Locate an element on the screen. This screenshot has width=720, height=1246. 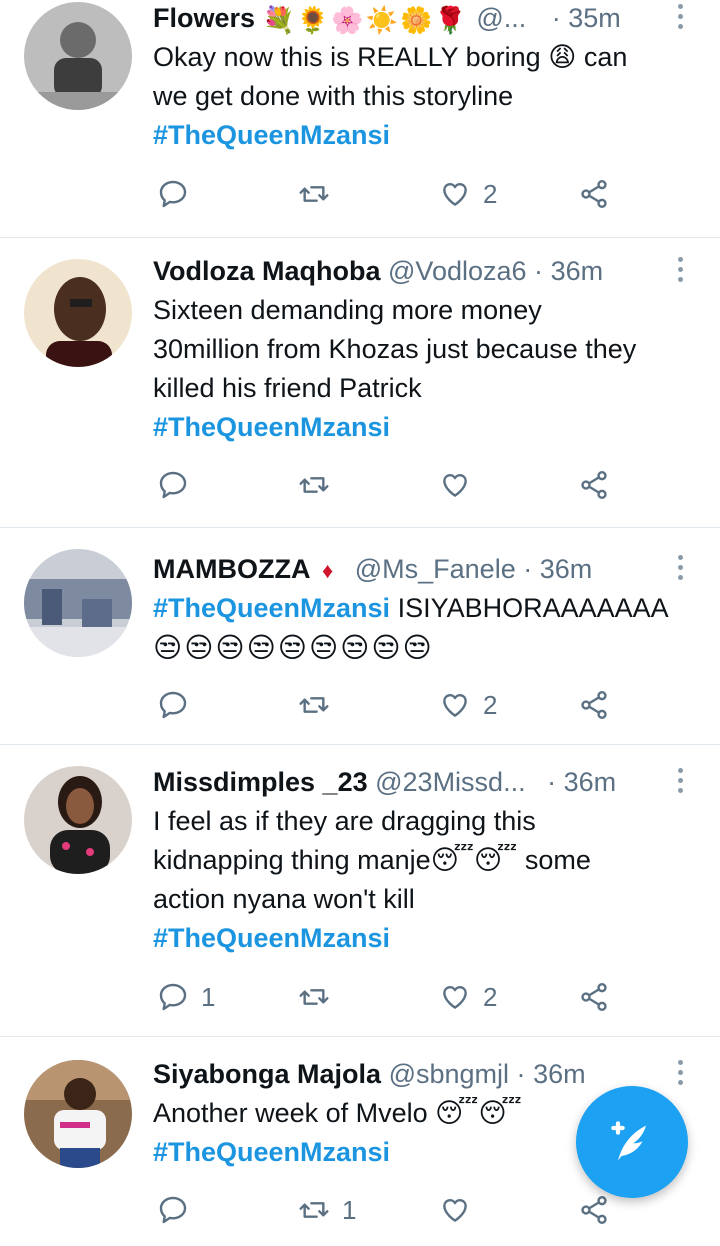
emoji-line: 😒😒😒😒😒😒😒😒😒 is located at coordinates (293, 647).